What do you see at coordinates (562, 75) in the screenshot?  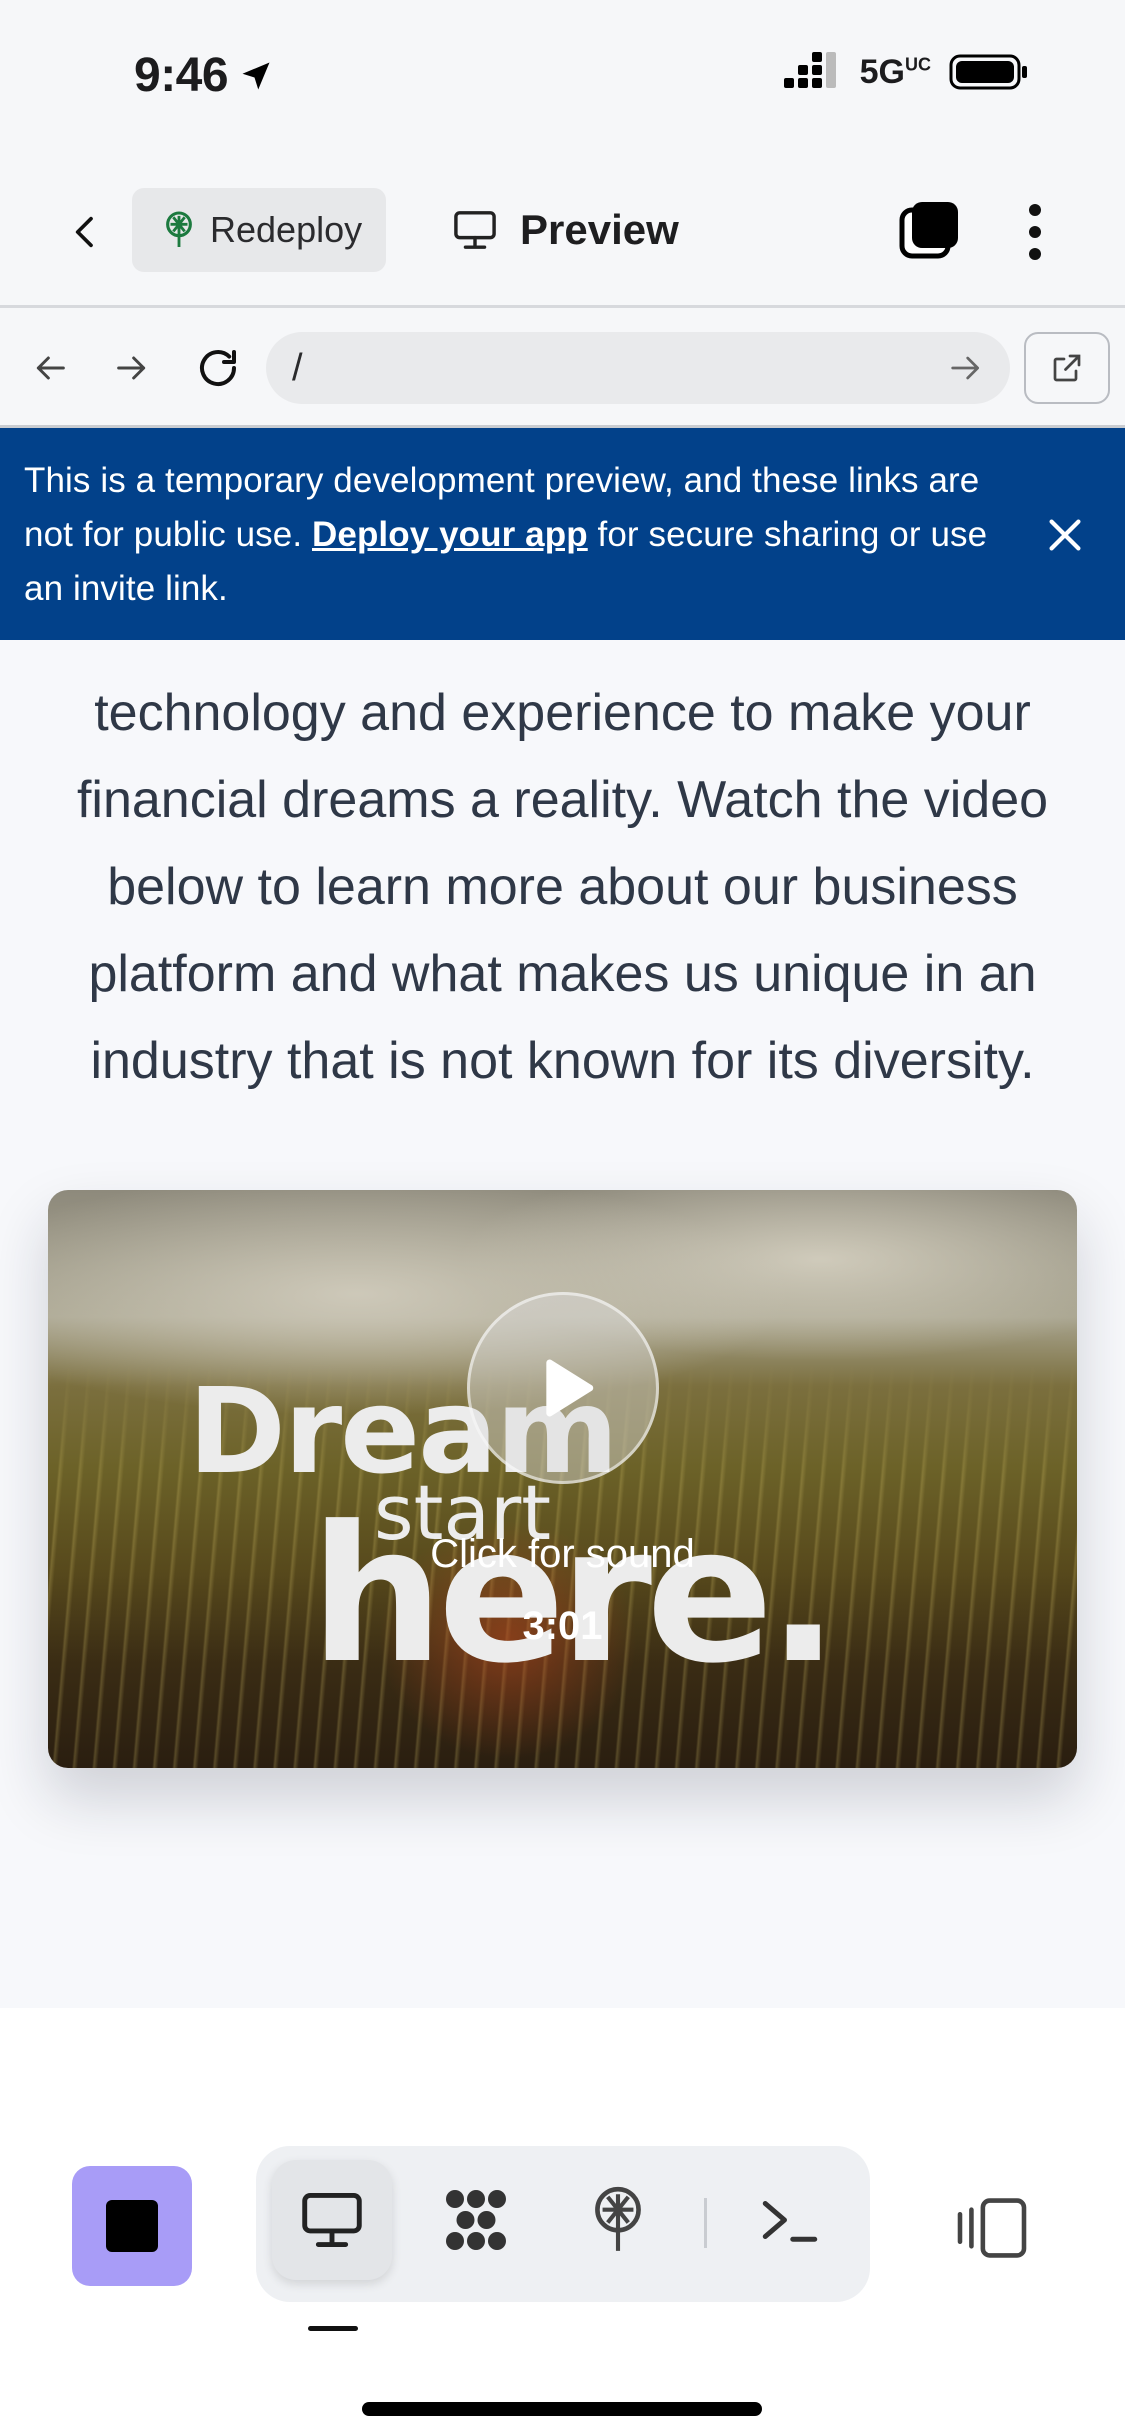 I see `status-bar: 9:46 5GUC` at bounding box center [562, 75].